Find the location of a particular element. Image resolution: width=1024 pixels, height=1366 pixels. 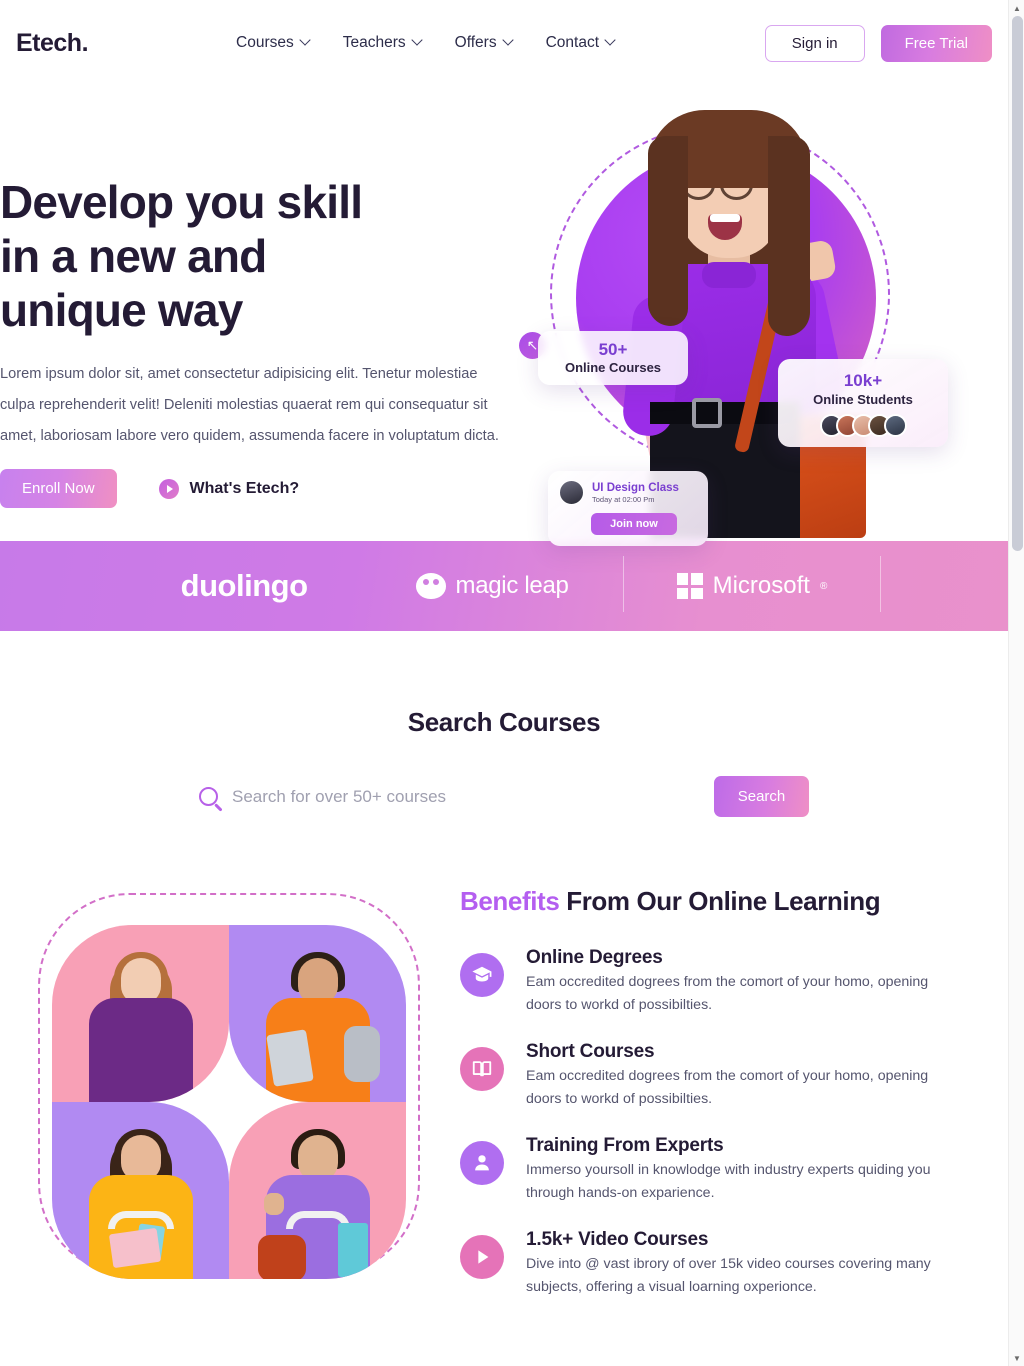

stat-card-online-courses: 50+ Online Courses is located at coordinates (613, 358).